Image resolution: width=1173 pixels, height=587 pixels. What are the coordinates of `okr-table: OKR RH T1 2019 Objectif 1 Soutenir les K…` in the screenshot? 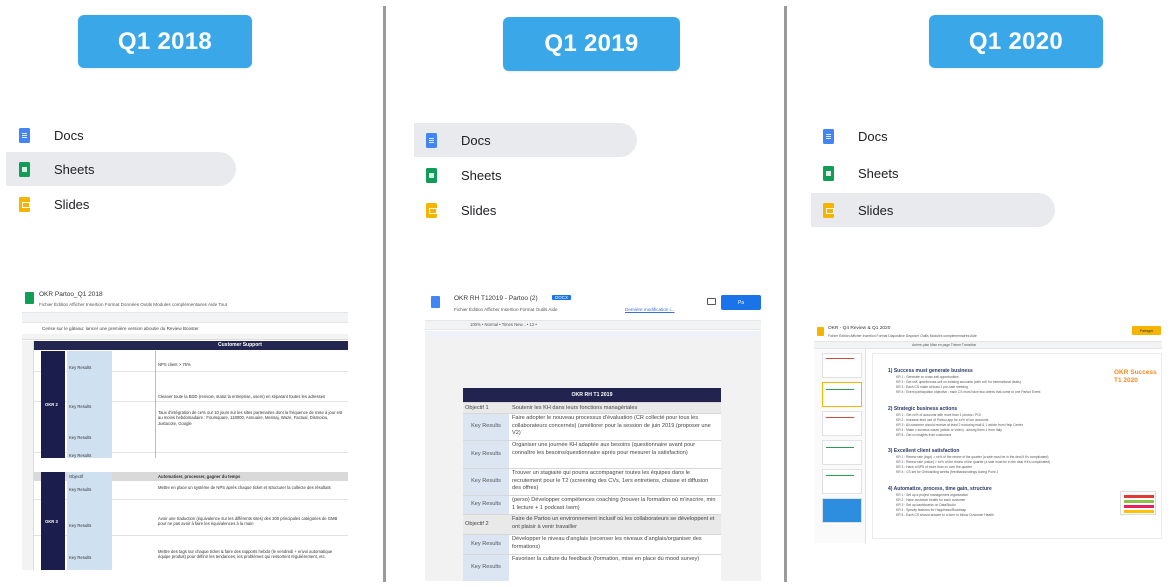 It's located at (592, 484).